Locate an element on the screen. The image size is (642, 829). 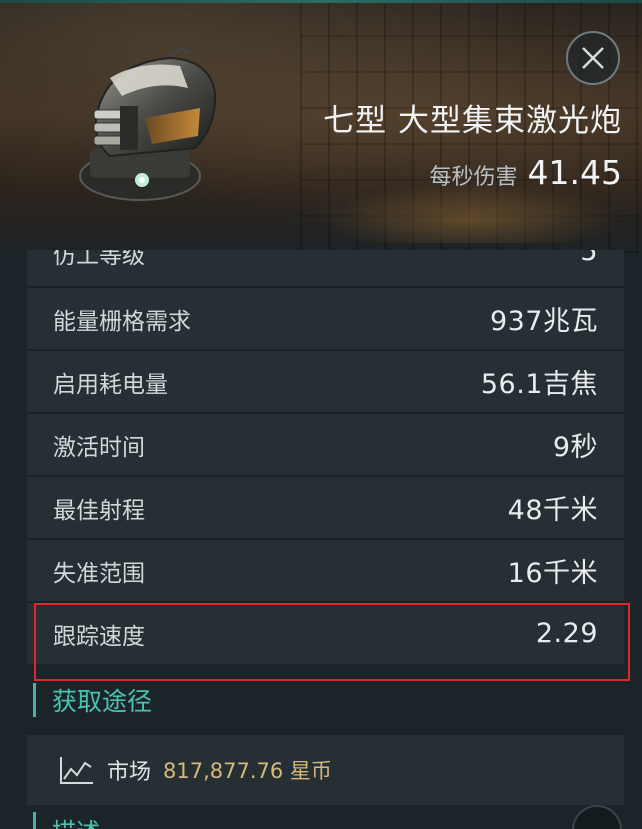
stat-value: 2.29 is located at coordinates (566, 633).